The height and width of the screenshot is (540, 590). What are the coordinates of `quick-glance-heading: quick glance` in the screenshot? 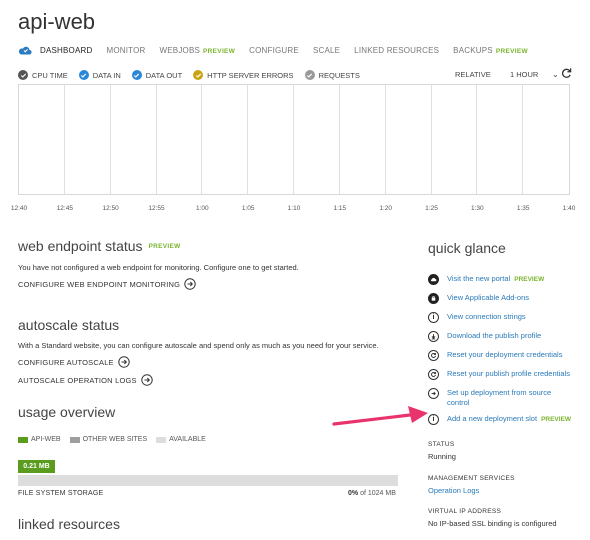 It's located at (467, 248).